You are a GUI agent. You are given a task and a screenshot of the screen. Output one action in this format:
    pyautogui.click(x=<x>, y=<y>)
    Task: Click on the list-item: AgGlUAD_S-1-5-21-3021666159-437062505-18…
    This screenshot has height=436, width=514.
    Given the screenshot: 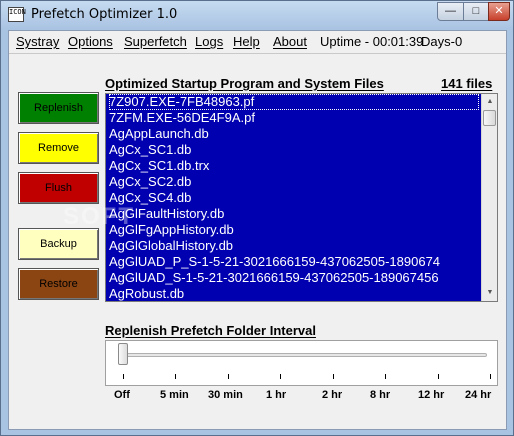 What is the action you would take?
    pyautogui.click(x=274, y=278)
    